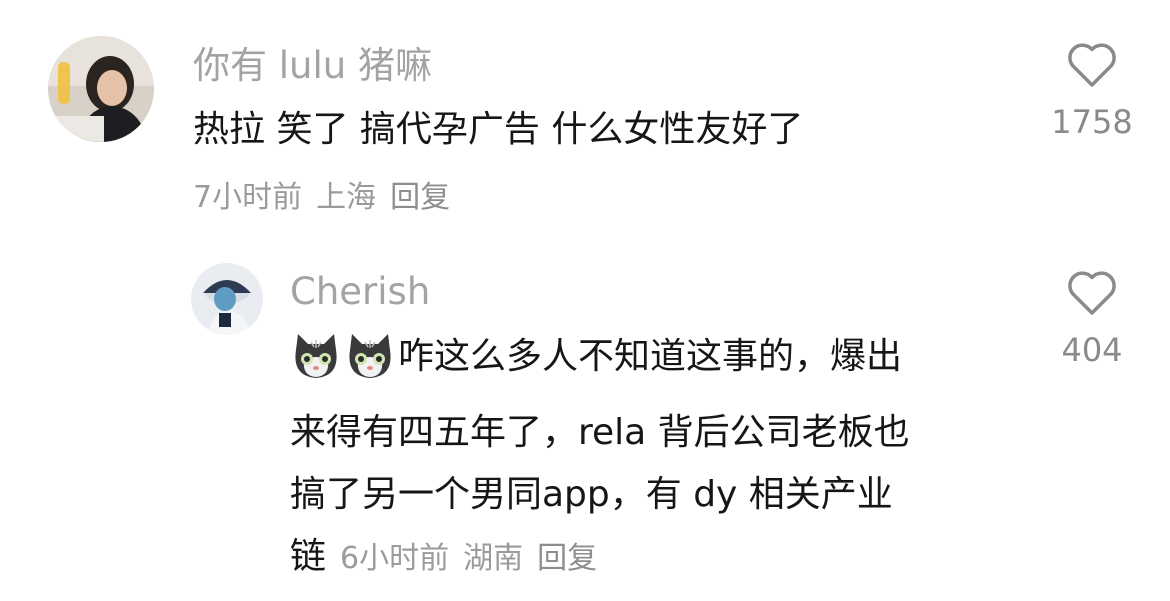 Image resolution: width=1170 pixels, height=601 pixels. Describe the element at coordinates (1092, 91) in the screenshot. I see `comment-like-button: 1758` at that location.